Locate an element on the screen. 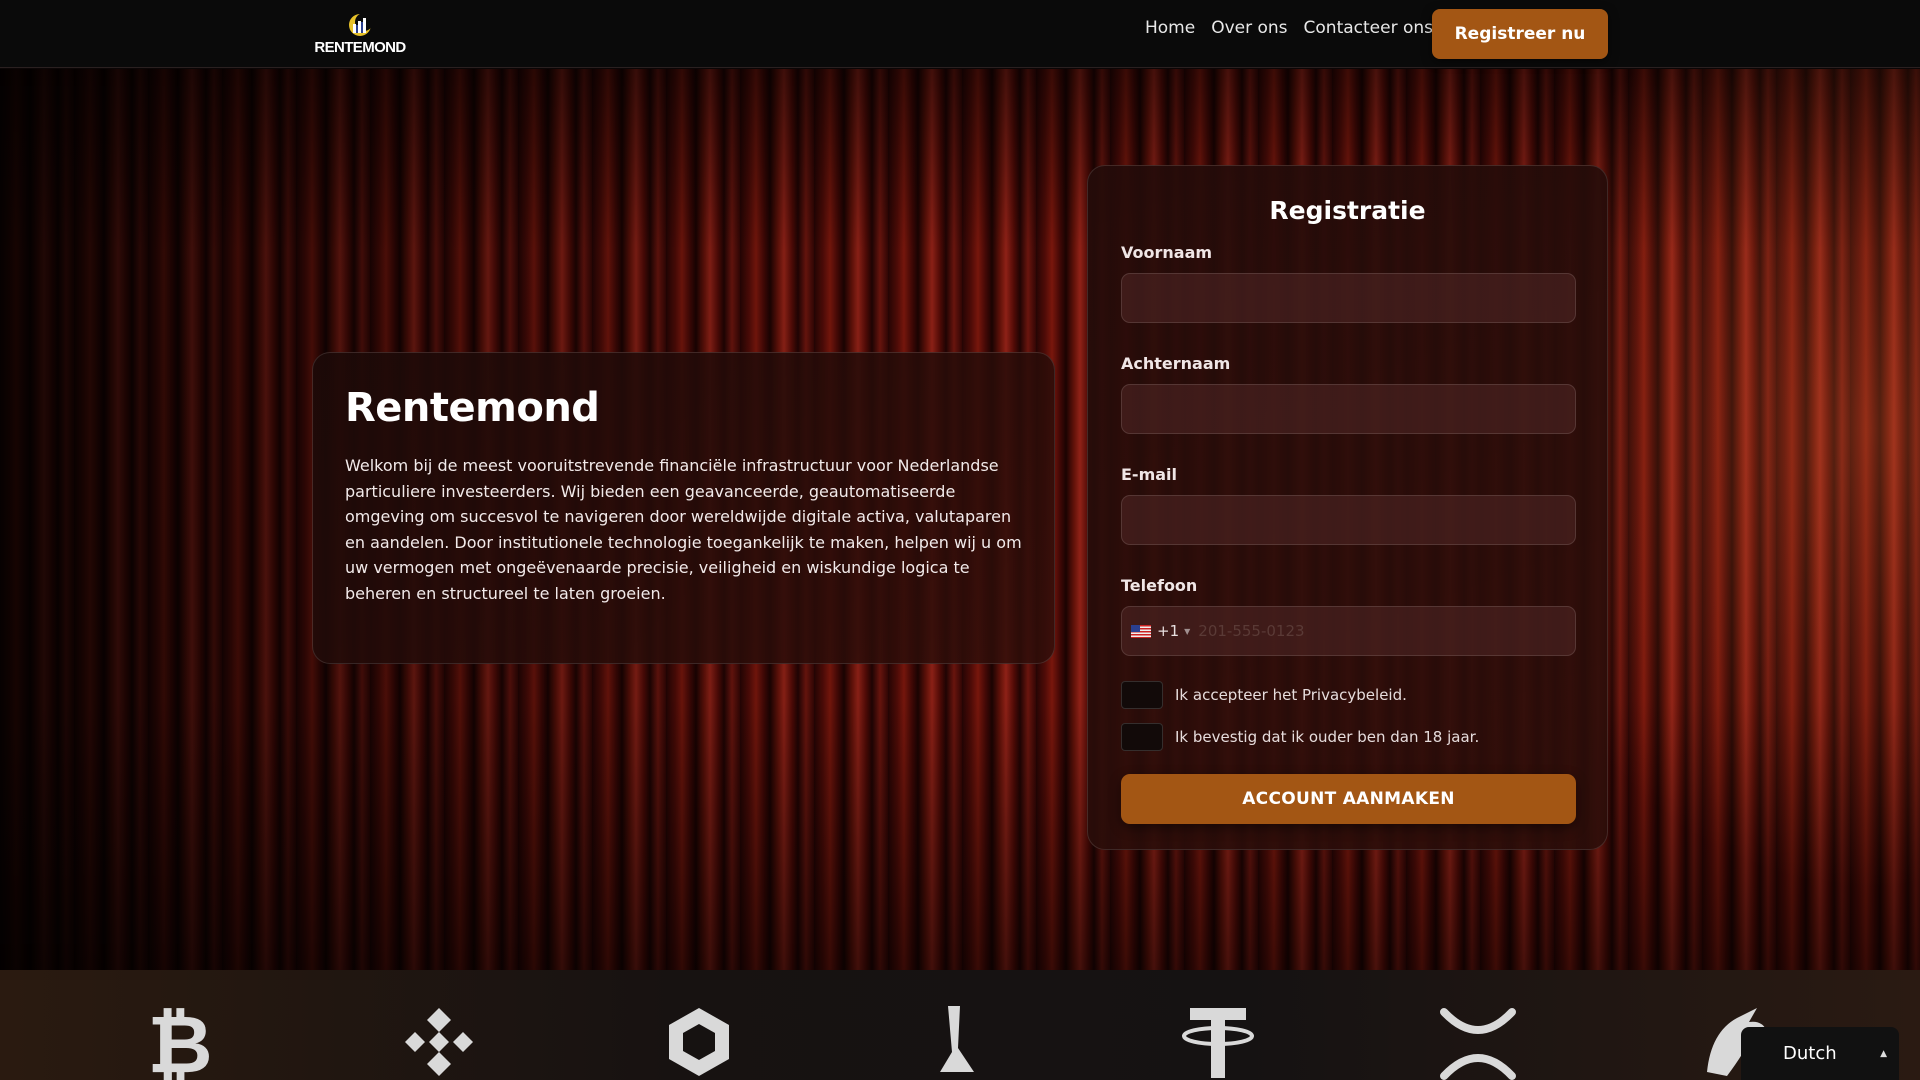 The height and width of the screenshot is (1080, 1920). brand-logo: RENTEMOND is located at coordinates (360, 35).